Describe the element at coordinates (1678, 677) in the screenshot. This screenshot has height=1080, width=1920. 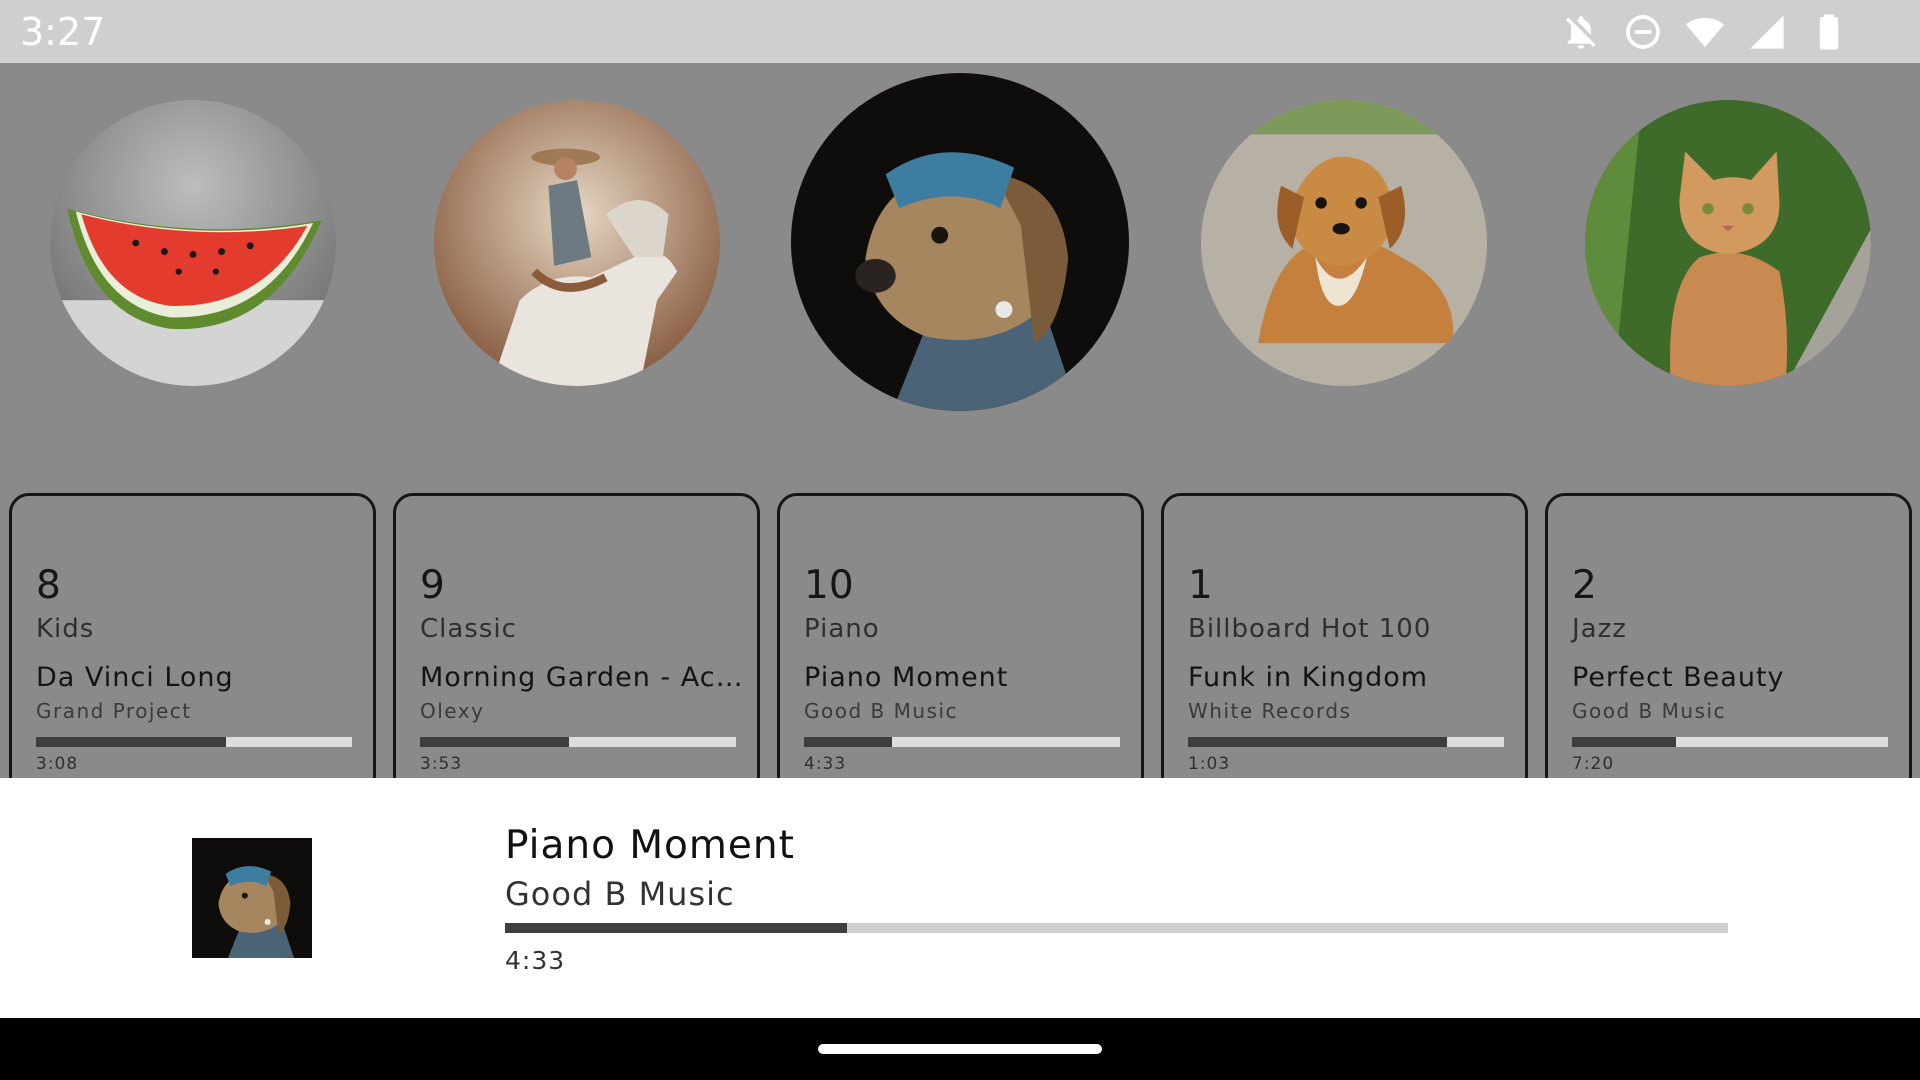
I see `card-title: Perfect Beauty` at that location.